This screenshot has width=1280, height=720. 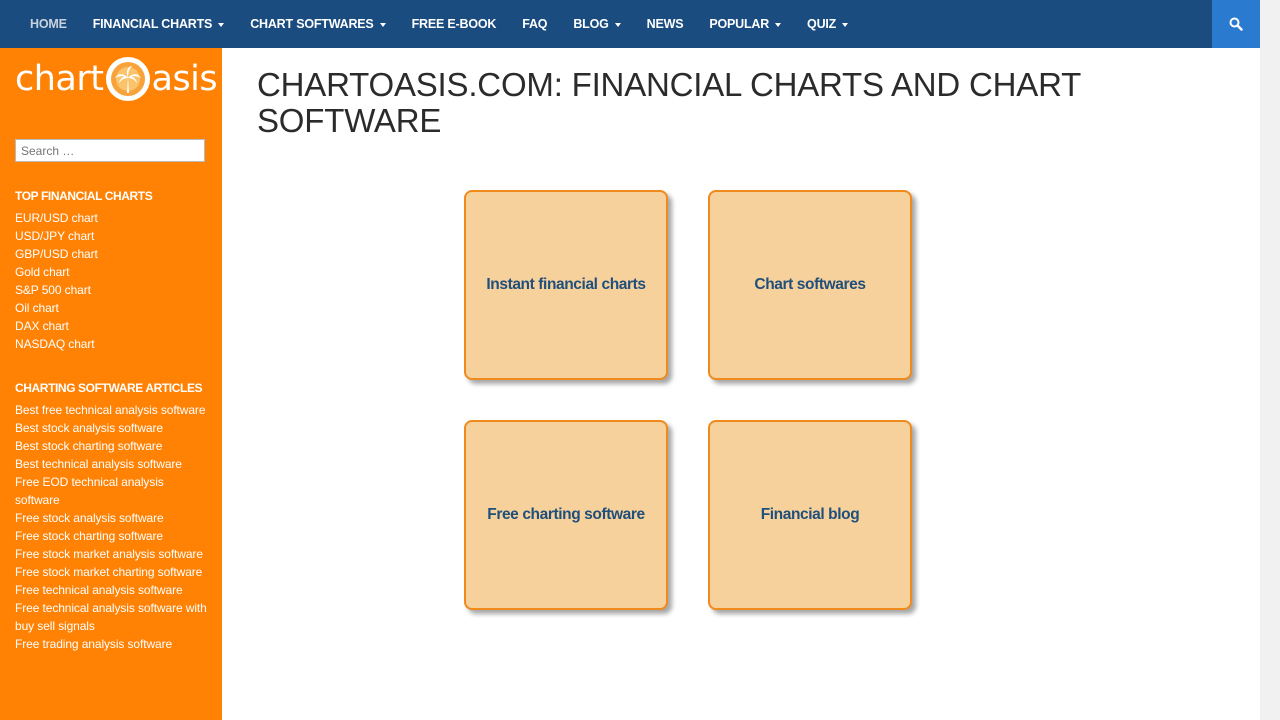 I want to click on nav-faq-label: FAQ, so click(x=535, y=24).